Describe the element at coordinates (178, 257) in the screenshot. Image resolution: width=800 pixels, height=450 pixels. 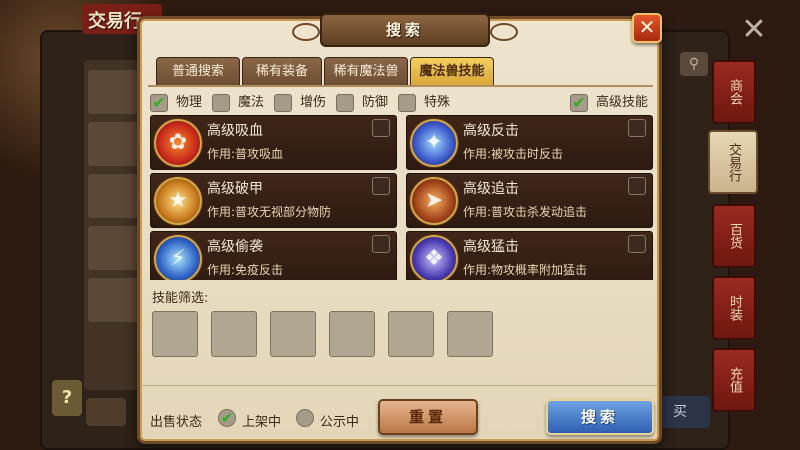
I see `sneak-attack-icon: ⚡` at that location.